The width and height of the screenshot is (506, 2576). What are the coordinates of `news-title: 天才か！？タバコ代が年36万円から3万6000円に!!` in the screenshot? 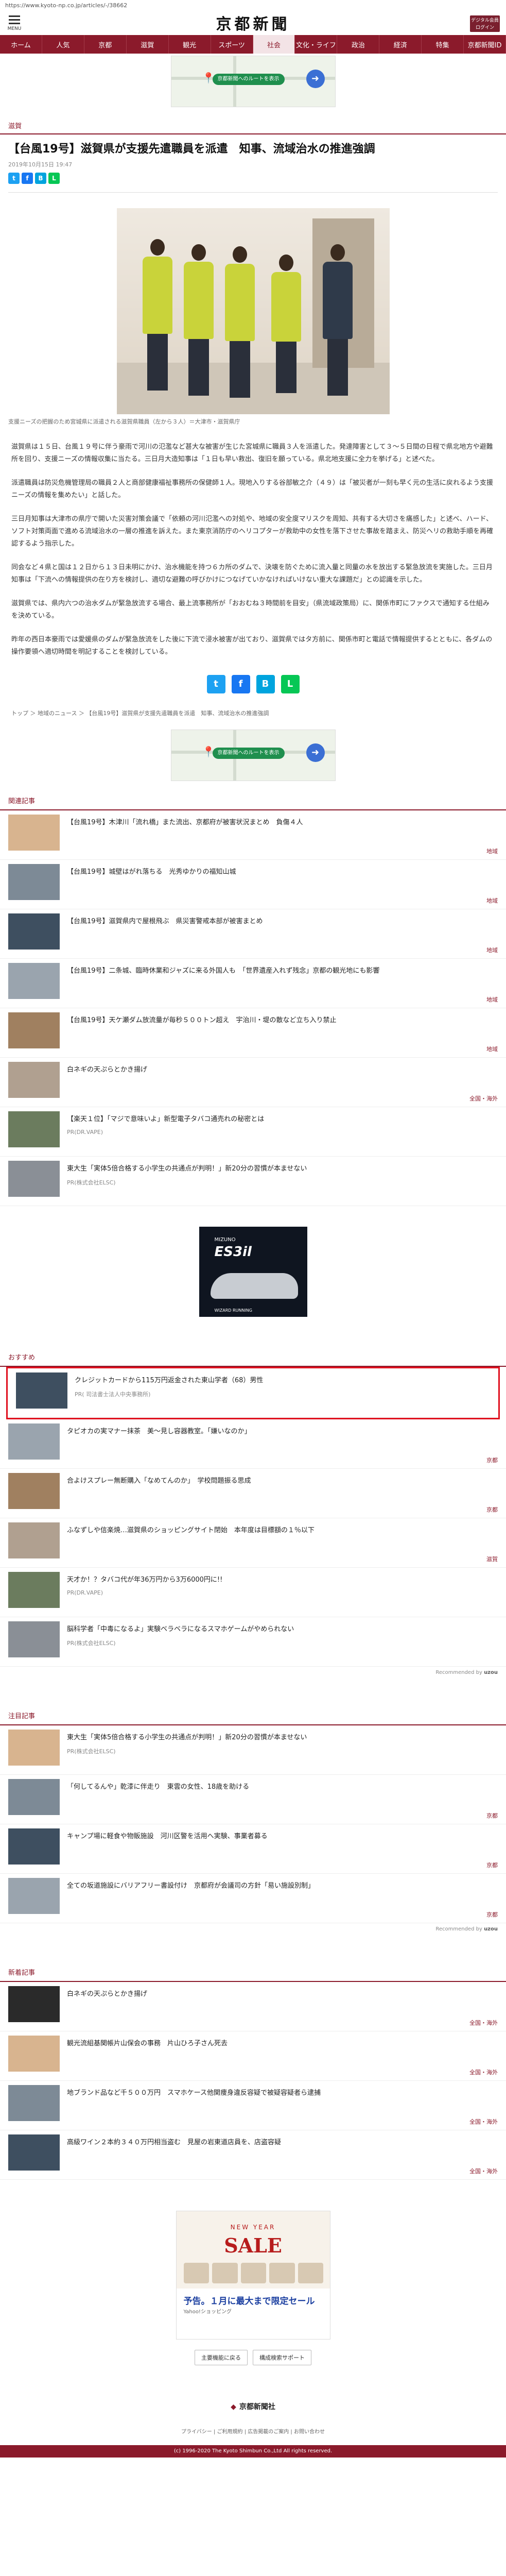 It's located at (144, 1578).